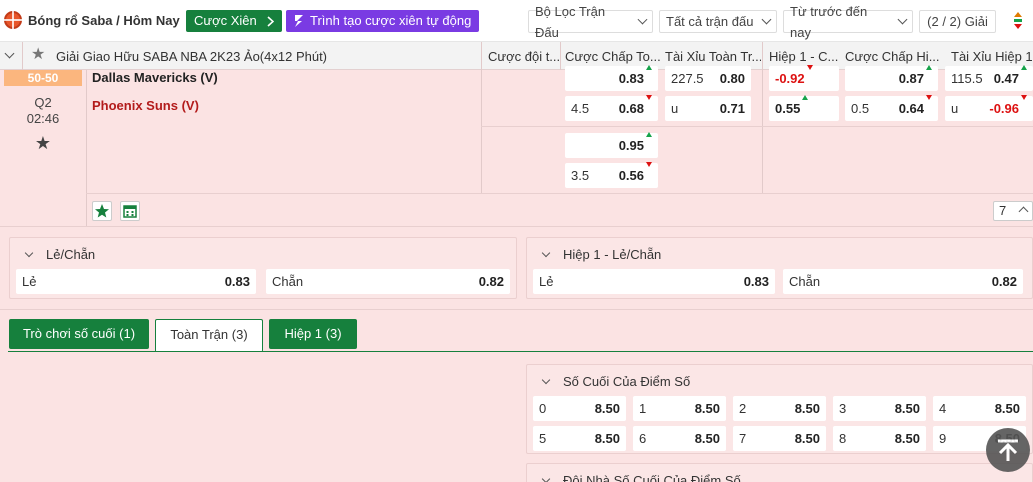 The height and width of the screenshot is (482, 1033). Describe the element at coordinates (520, 351) in the screenshot. I see `tab-underline` at that location.